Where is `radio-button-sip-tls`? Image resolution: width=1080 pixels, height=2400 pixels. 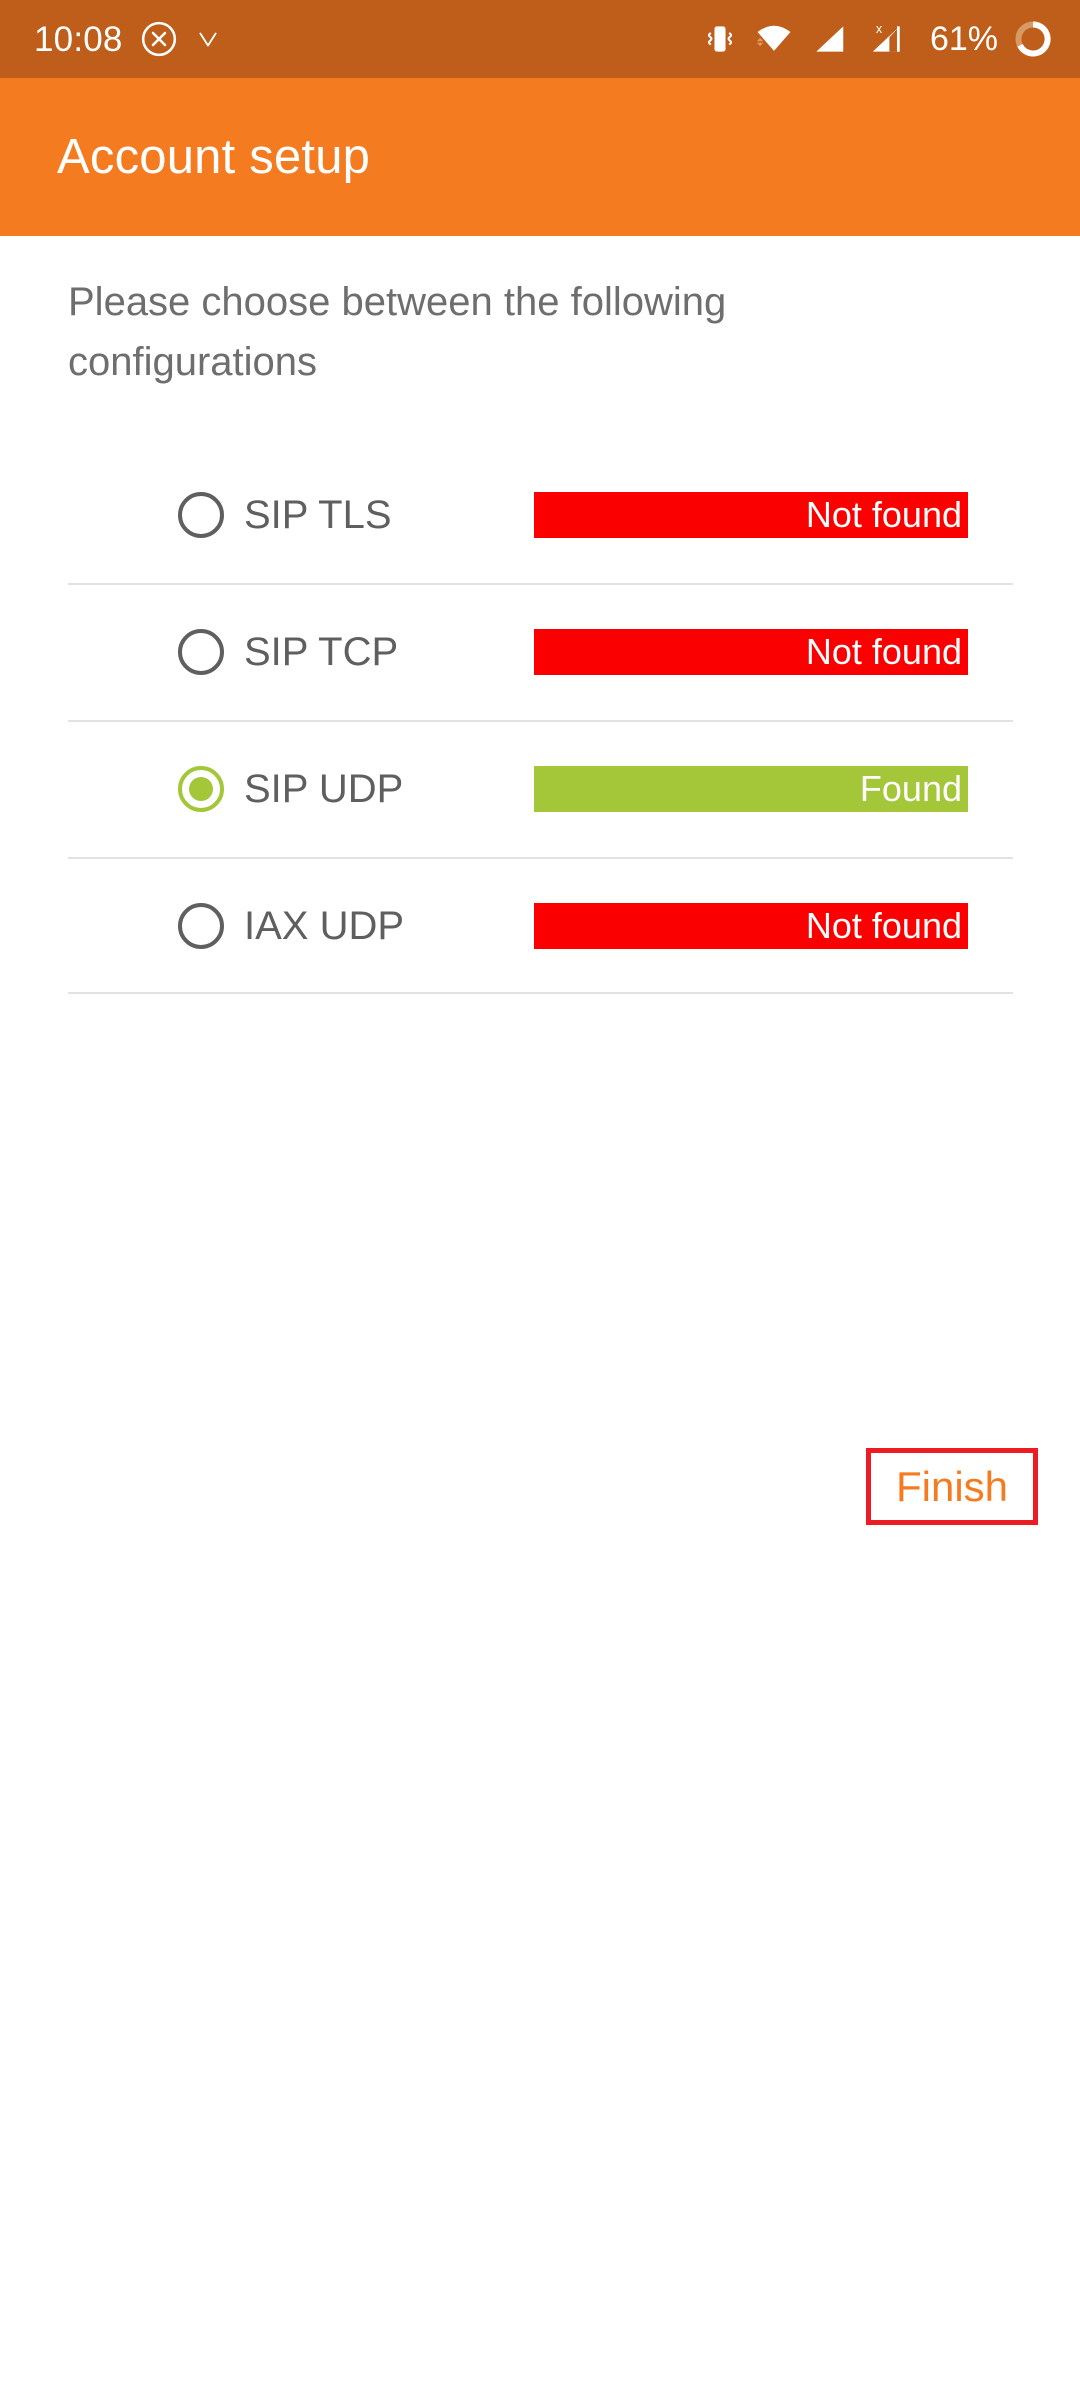 radio-button-sip-tls is located at coordinates (201, 514).